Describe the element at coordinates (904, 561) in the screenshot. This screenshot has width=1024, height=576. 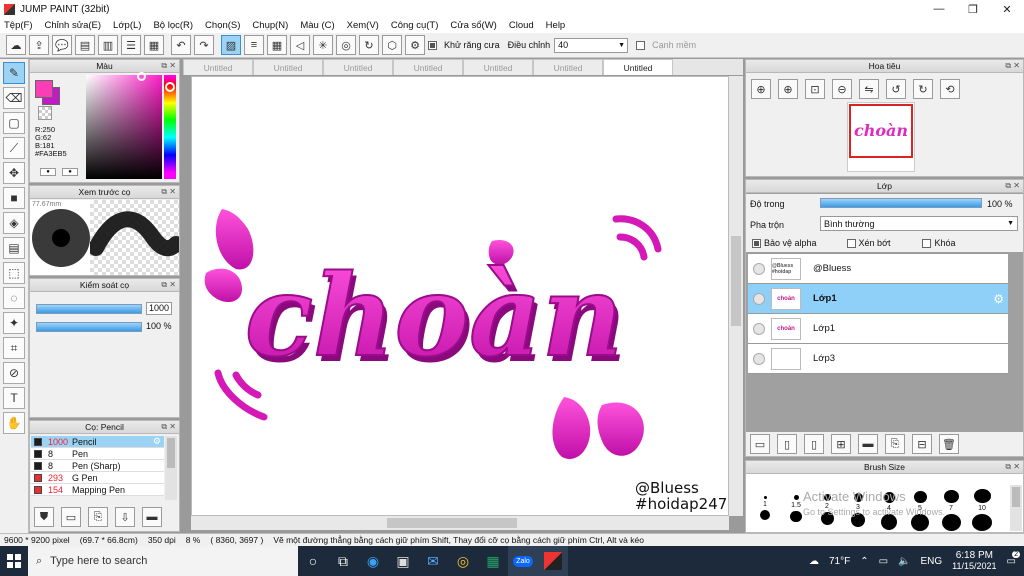
I see `volume-icon: 🔈` at that location.